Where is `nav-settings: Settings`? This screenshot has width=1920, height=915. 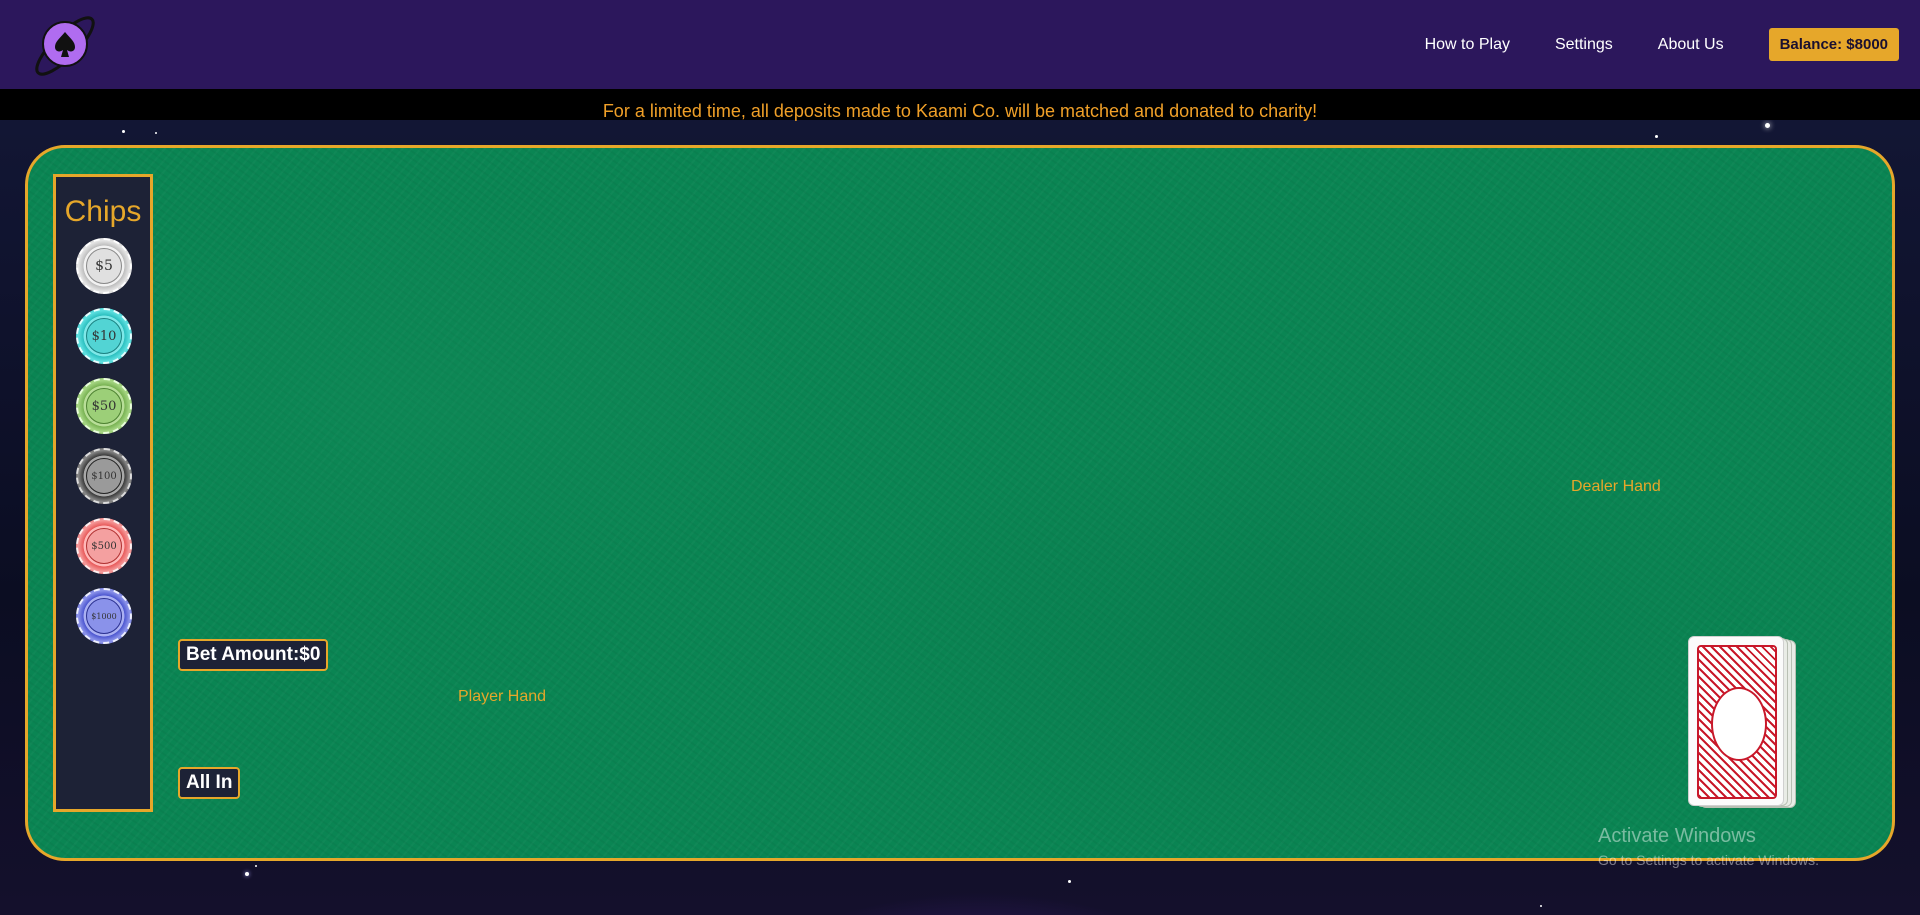 nav-settings: Settings is located at coordinates (1584, 45).